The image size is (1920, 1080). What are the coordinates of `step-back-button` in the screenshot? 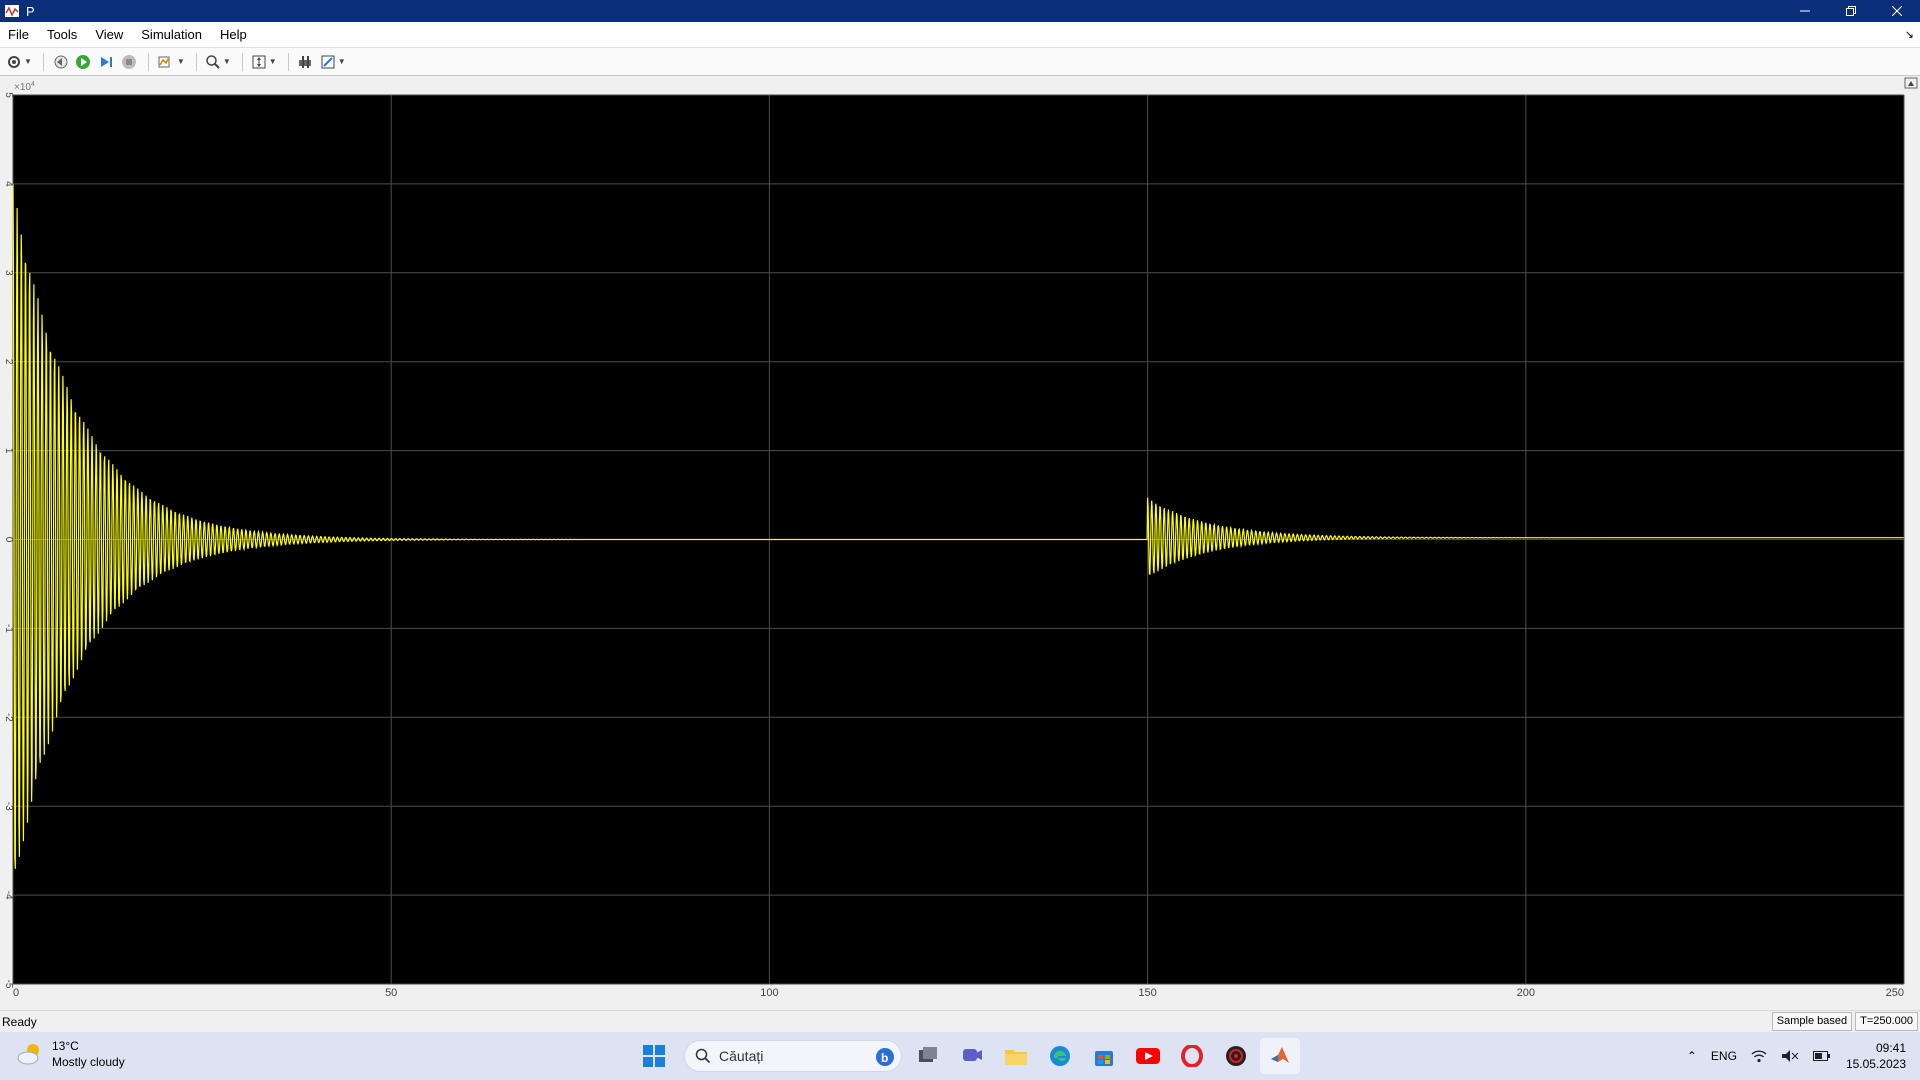 It's located at (60, 62).